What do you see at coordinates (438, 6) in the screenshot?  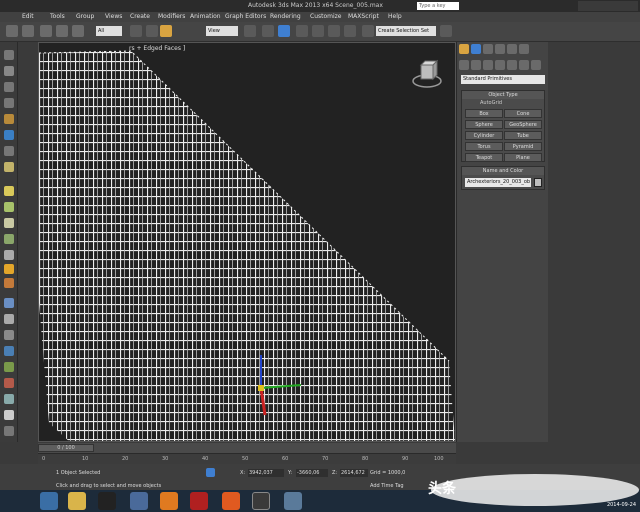 I see `search-input: Type a key` at bounding box center [438, 6].